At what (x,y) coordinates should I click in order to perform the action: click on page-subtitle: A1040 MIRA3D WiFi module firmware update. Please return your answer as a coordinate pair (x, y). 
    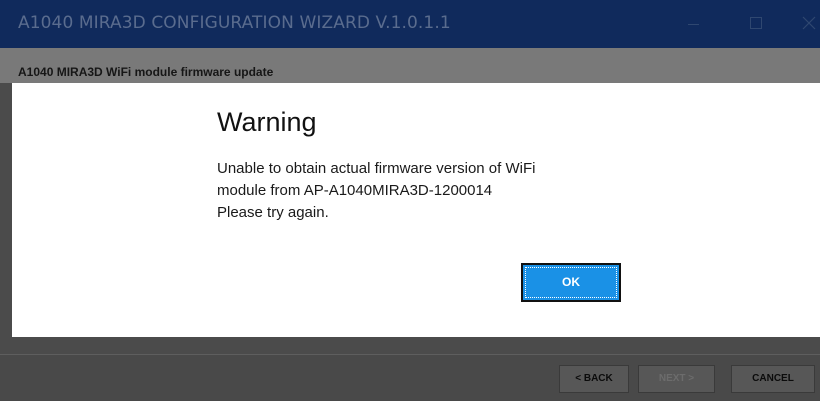
    Looking at the image, I should click on (146, 72).